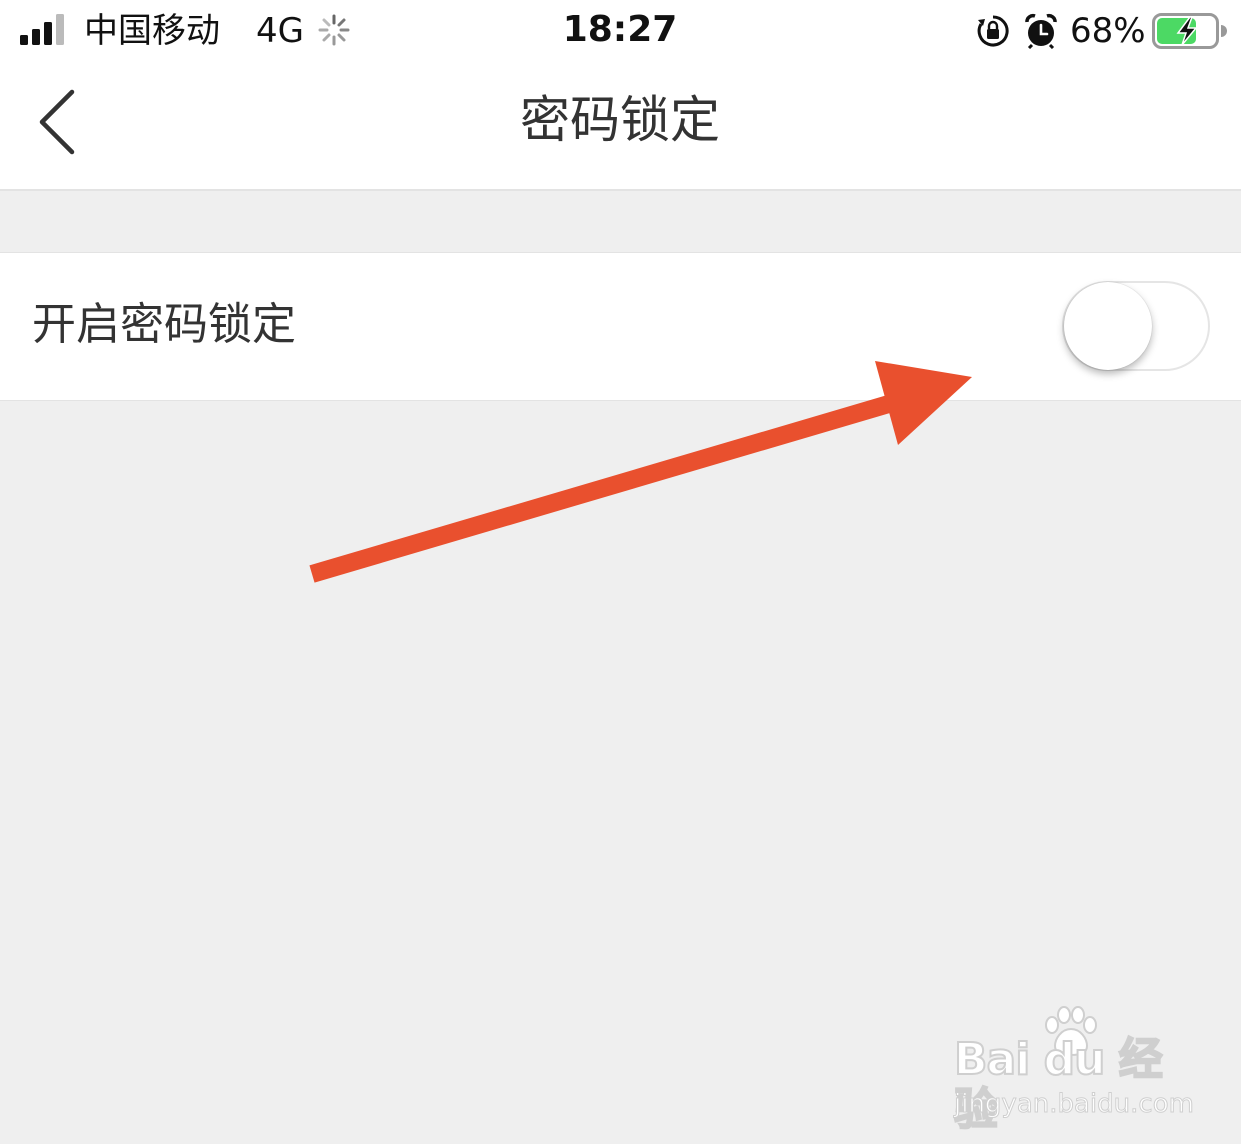 The height and width of the screenshot is (1144, 1241). What do you see at coordinates (280, 31) in the screenshot?
I see `network-type: 4G` at bounding box center [280, 31].